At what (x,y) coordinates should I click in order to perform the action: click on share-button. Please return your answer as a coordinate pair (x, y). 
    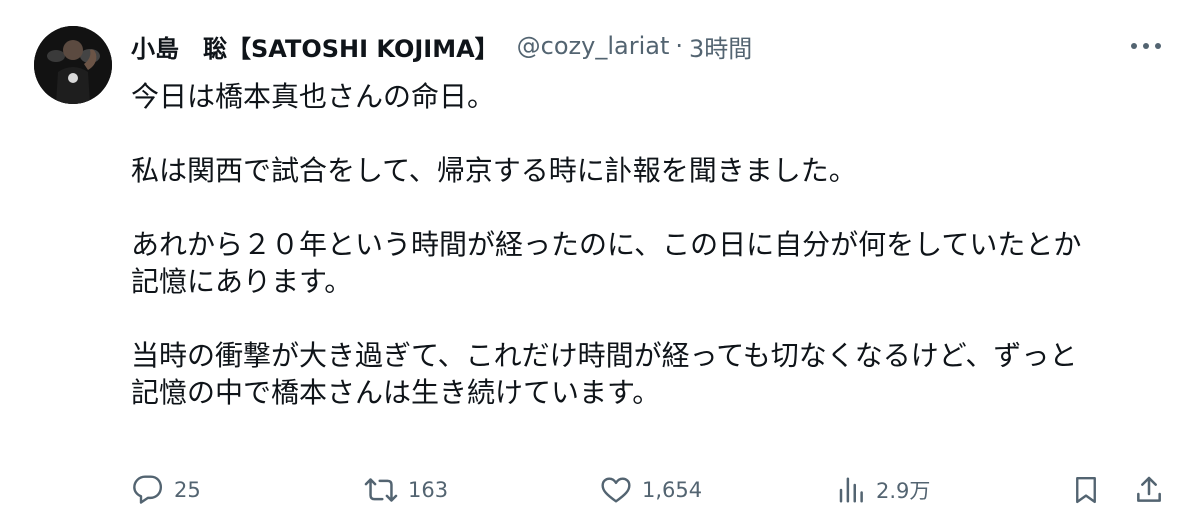
    Looking at the image, I should click on (1149, 490).